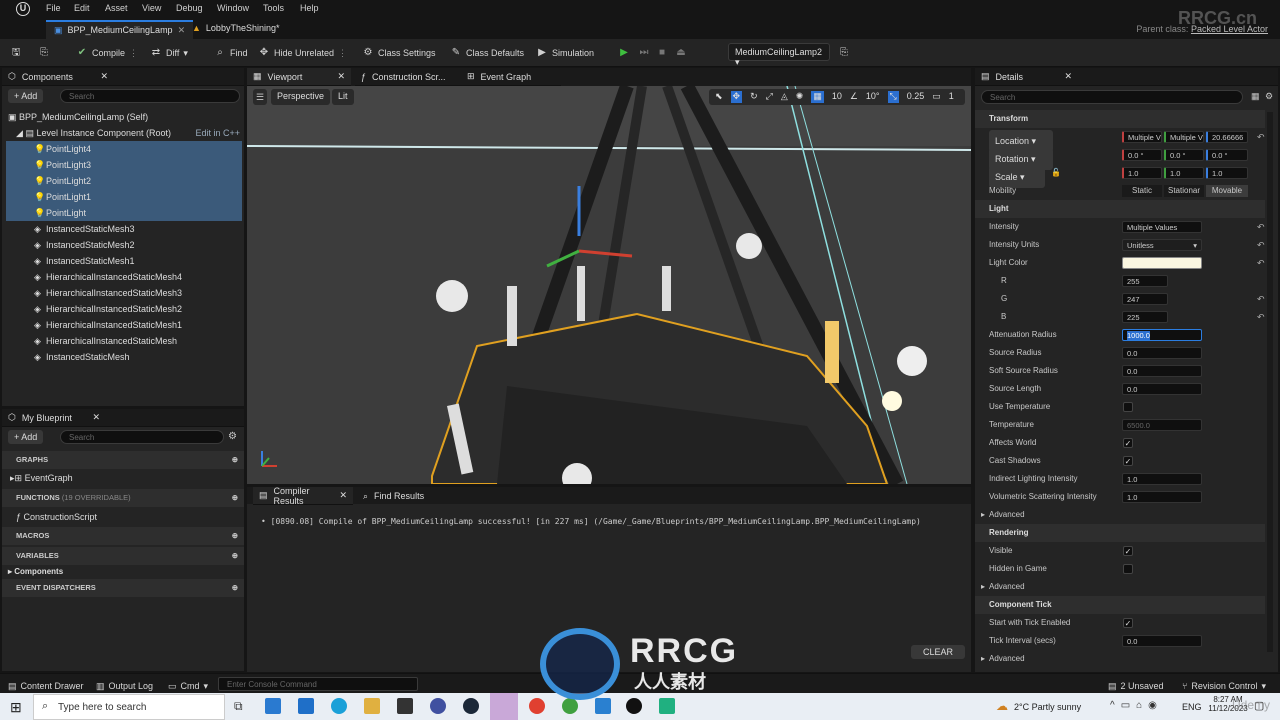  What do you see at coordinates (35, 572) in the screenshot?
I see `components-category: ▸ Components` at bounding box center [35, 572].